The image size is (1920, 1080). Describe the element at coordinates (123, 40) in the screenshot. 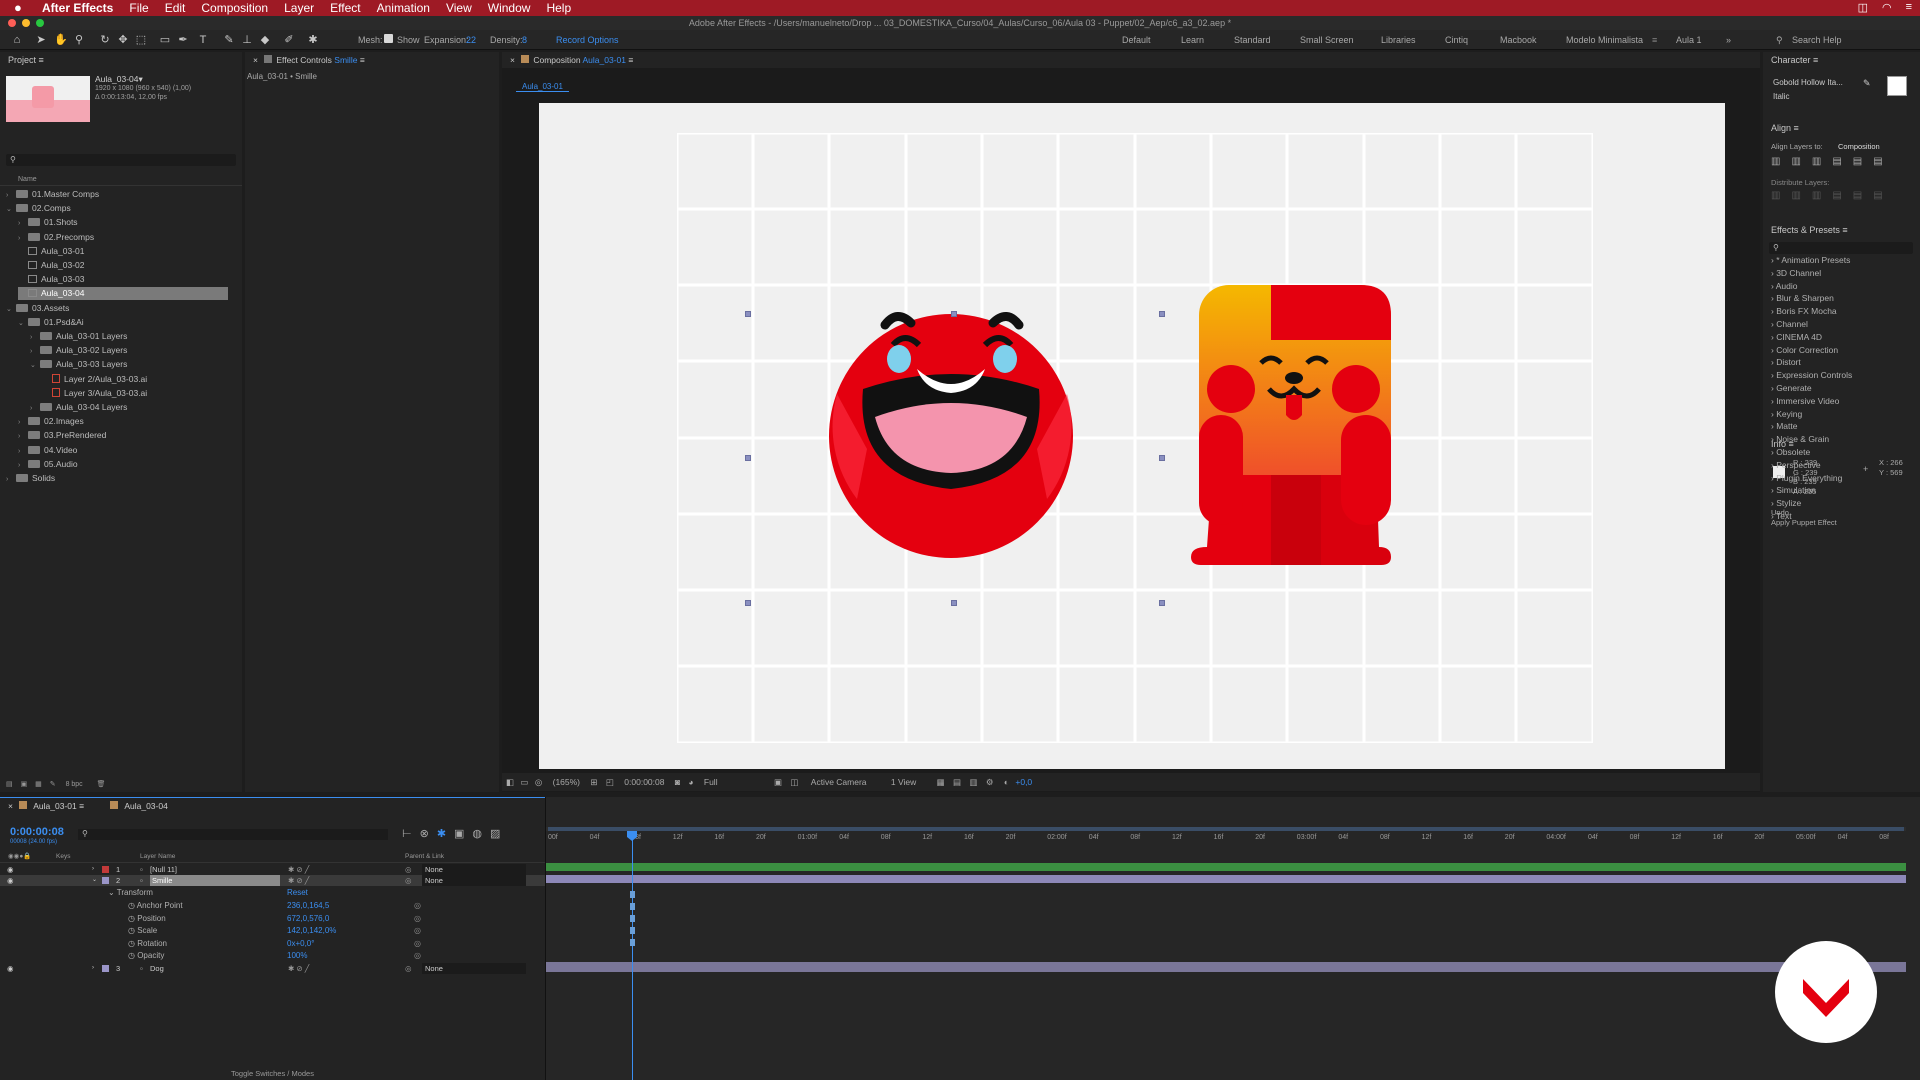

I see `camera-tool-icon: ✥` at that location.